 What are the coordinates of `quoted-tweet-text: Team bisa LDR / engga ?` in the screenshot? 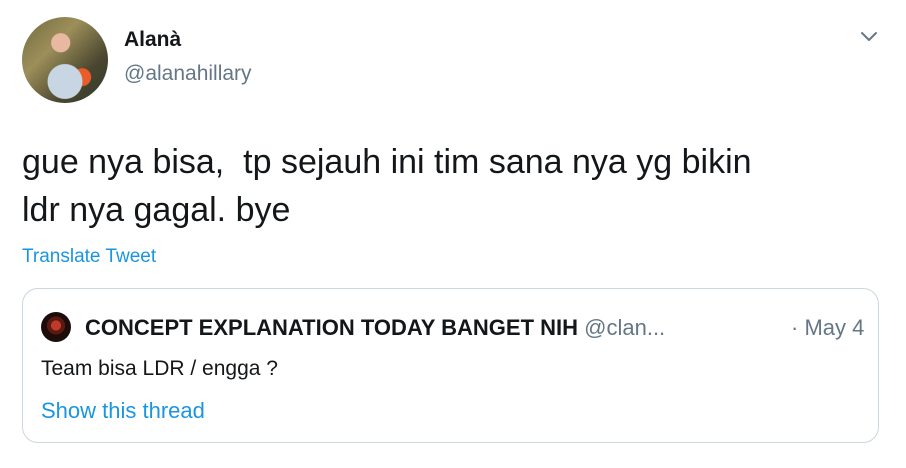 It's located at (159, 368).